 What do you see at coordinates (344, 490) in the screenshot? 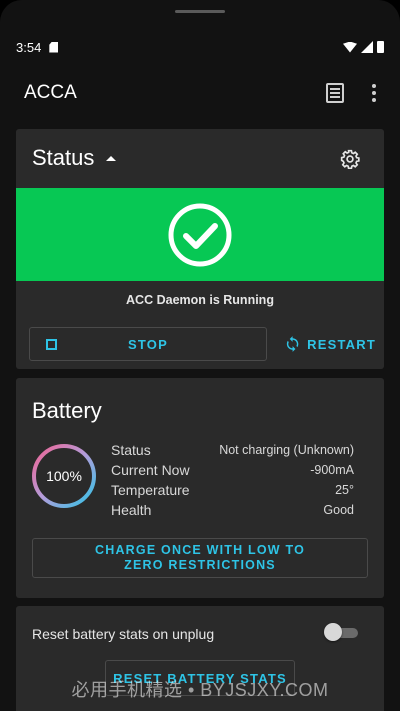
I see `stat-value: 25°` at bounding box center [344, 490].